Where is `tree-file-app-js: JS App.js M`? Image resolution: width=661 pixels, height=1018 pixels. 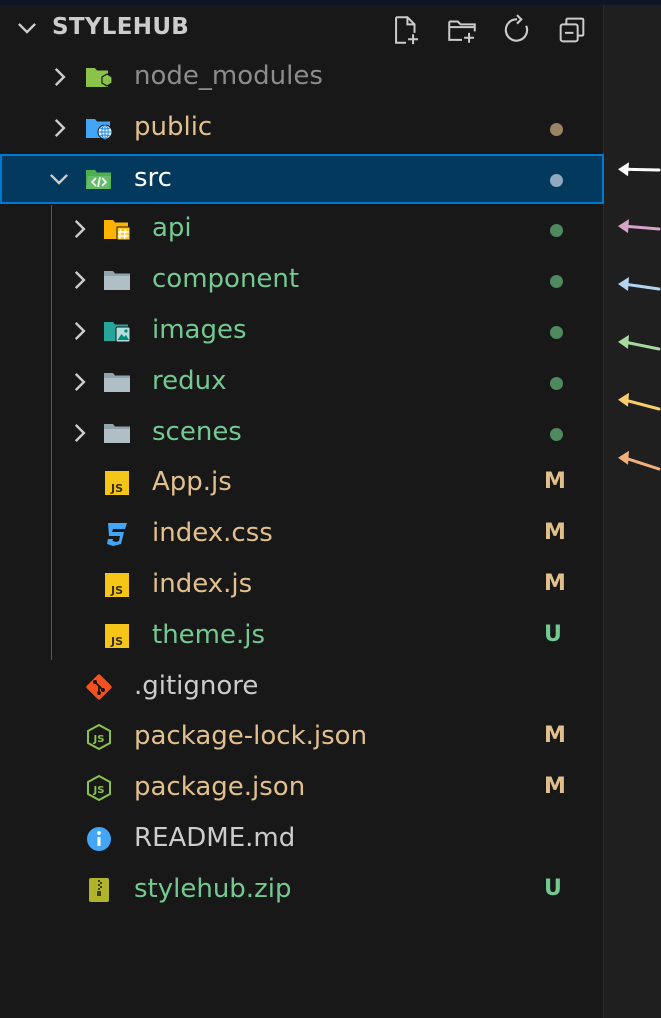 tree-file-app-js: JS App.js M is located at coordinates (302, 483).